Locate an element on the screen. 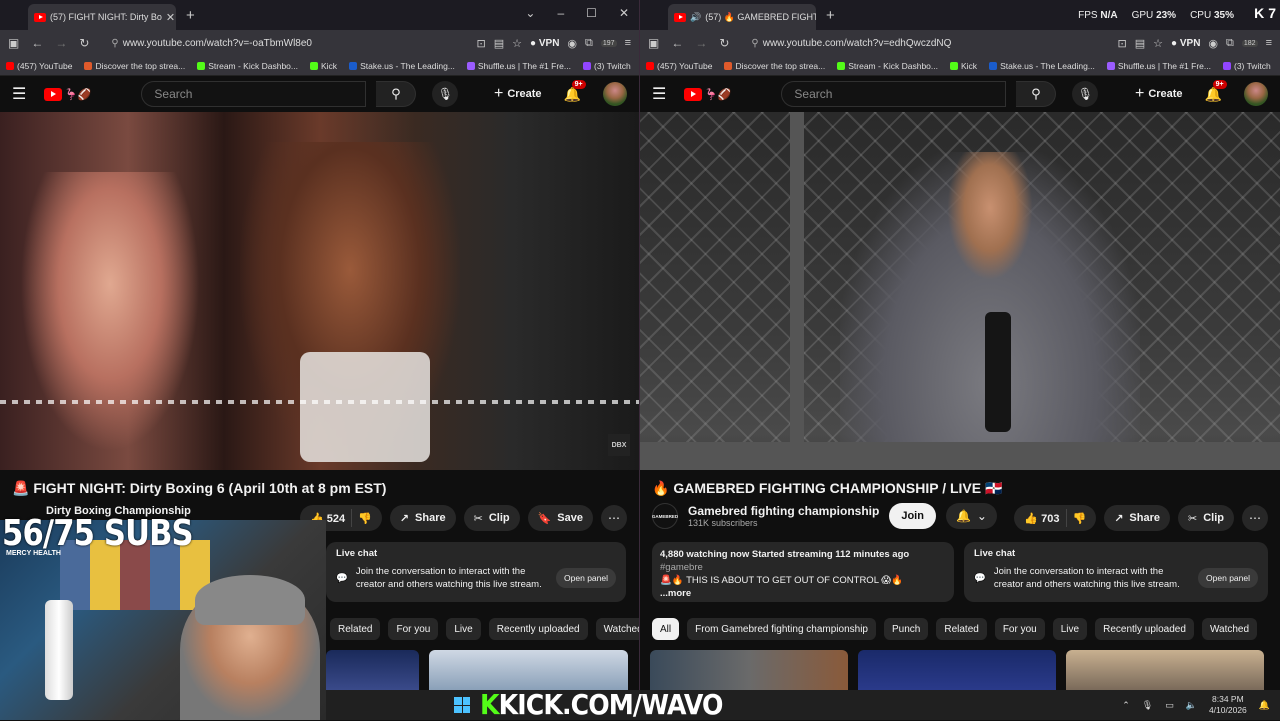 The width and height of the screenshot is (1280, 721). new-tab-button: + is located at coordinates (830, 15).